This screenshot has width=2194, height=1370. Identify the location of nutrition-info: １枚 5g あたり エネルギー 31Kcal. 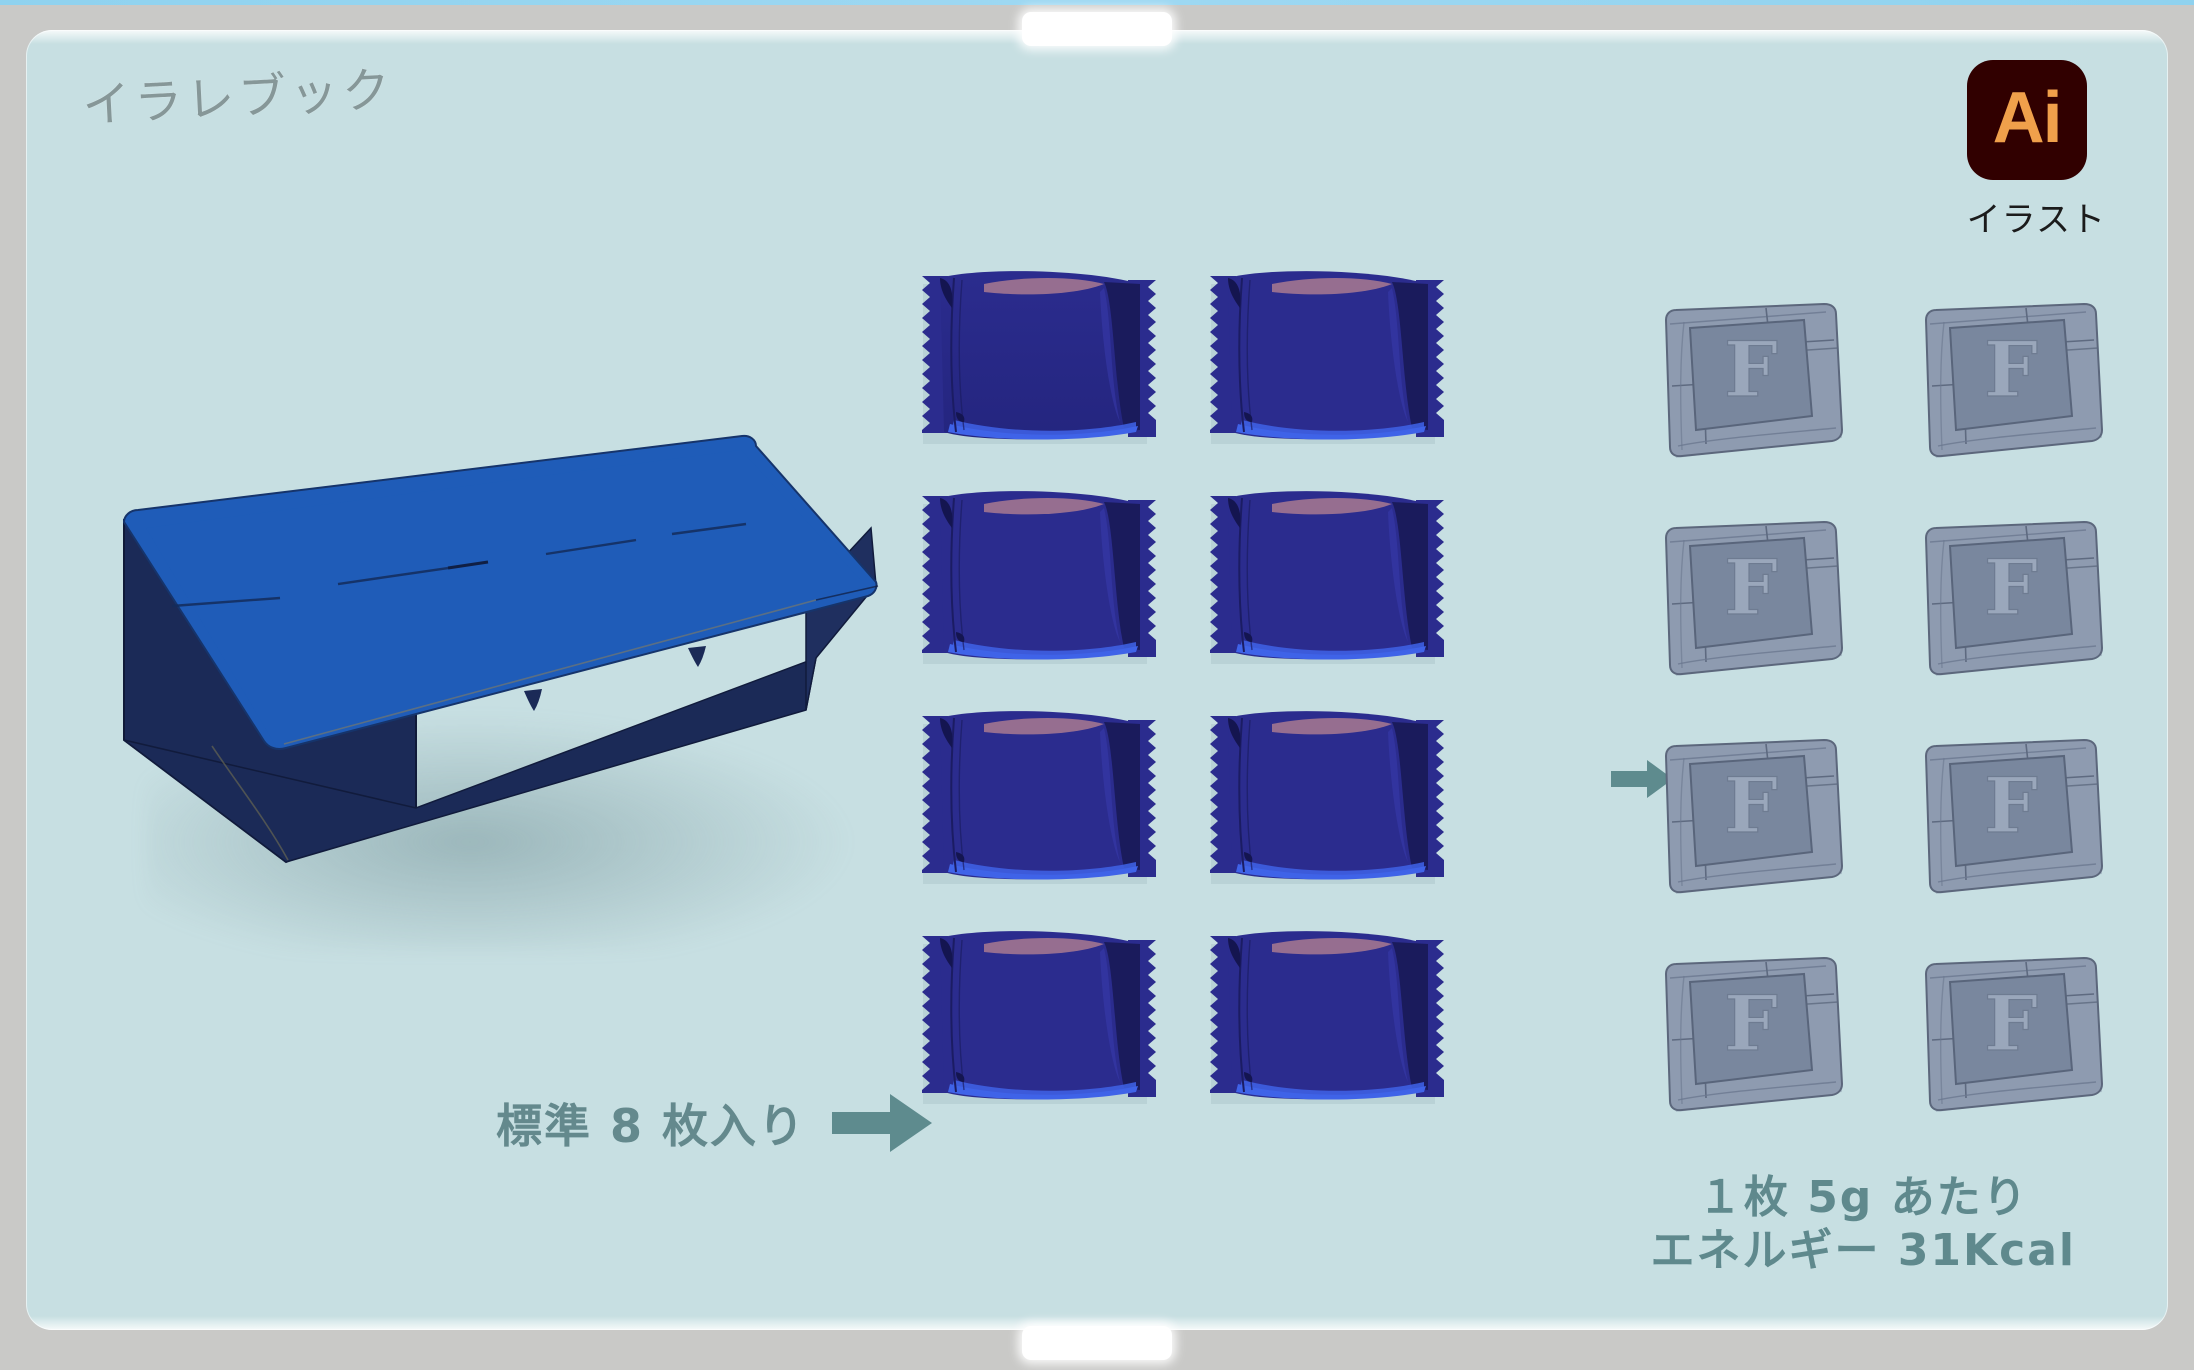
(1864, 1224).